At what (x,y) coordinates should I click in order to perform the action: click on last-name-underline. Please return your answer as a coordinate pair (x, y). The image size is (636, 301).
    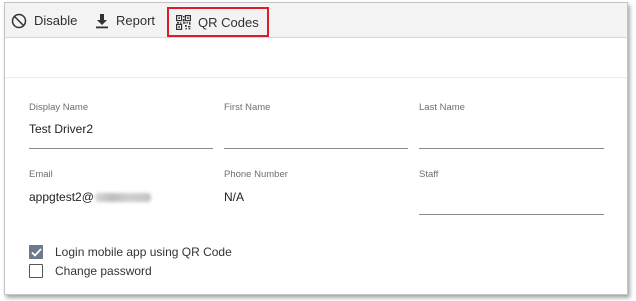
    Looking at the image, I should click on (511, 148).